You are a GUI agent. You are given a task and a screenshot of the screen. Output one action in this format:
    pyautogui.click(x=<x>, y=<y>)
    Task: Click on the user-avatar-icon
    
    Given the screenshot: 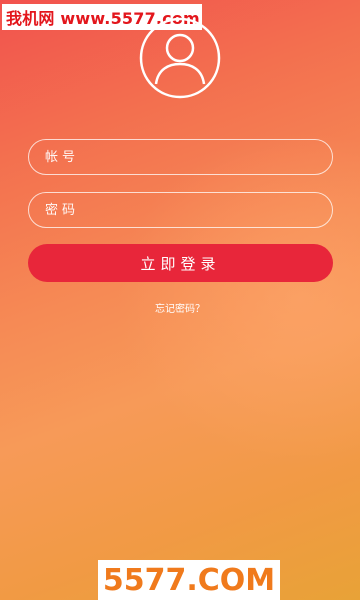 What is the action you would take?
    pyautogui.click(x=180, y=58)
    